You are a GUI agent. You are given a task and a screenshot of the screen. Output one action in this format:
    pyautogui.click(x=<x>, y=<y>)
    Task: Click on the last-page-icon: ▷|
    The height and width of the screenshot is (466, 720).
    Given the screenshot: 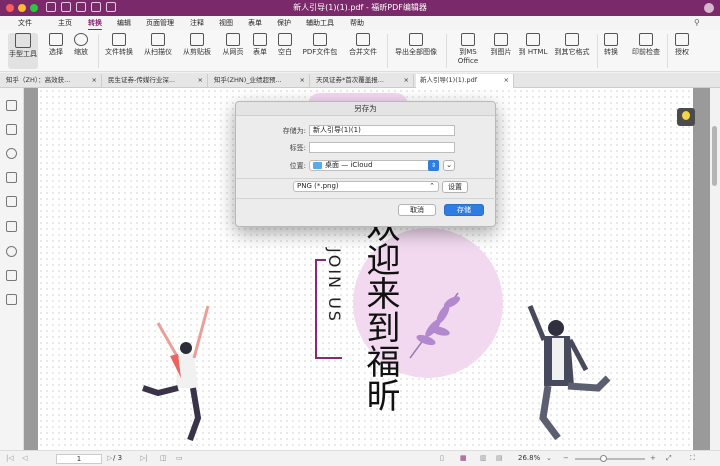 What is the action you would take?
    pyautogui.click(x=144, y=458)
    